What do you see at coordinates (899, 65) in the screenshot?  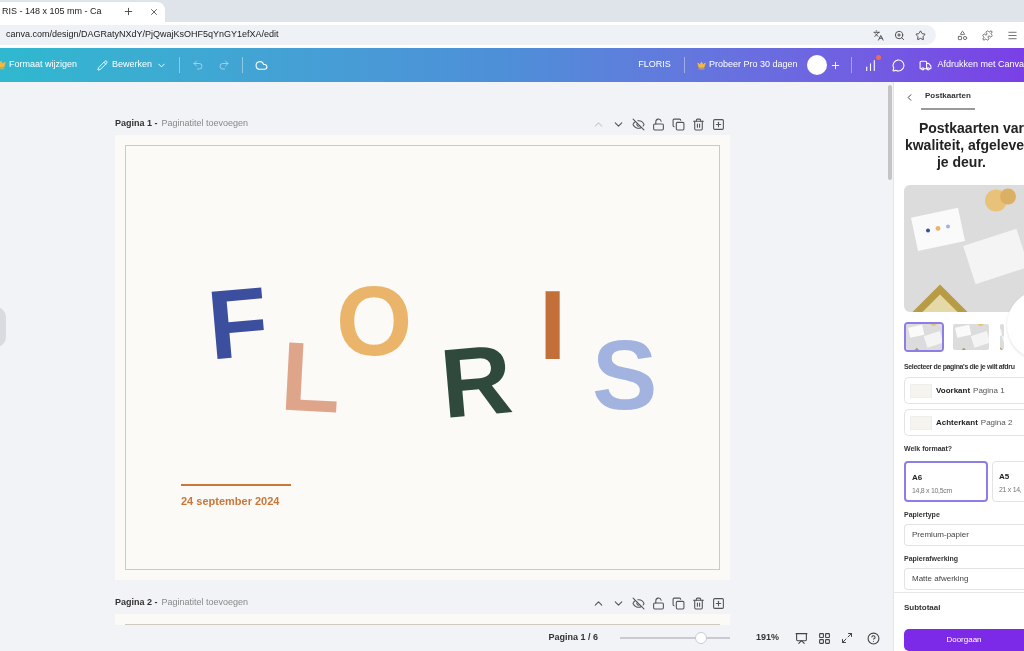 I see `comment-icon` at bounding box center [899, 65].